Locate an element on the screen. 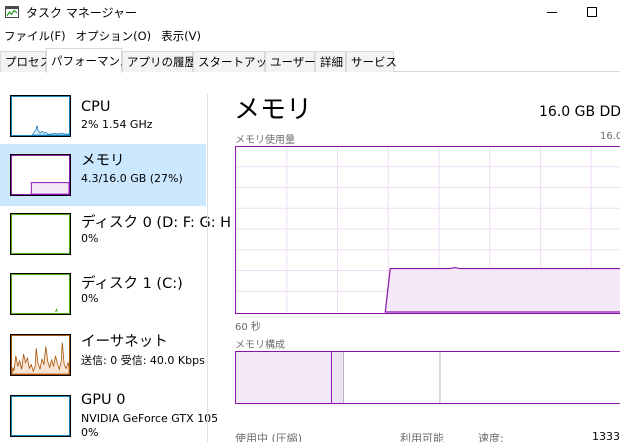 The width and height of the screenshot is (620, 442). sidebar-item-memory: メモリ 4.3/16.0 GB (27%) is located at coordinates (103, 175).